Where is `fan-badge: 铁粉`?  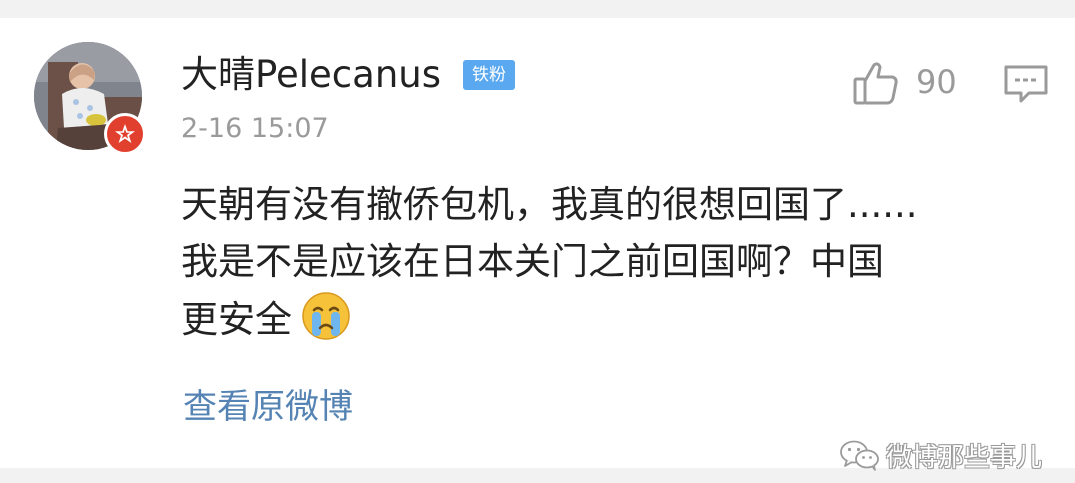 fan-badge: 铁粉 is located at coordinates (489, 75).